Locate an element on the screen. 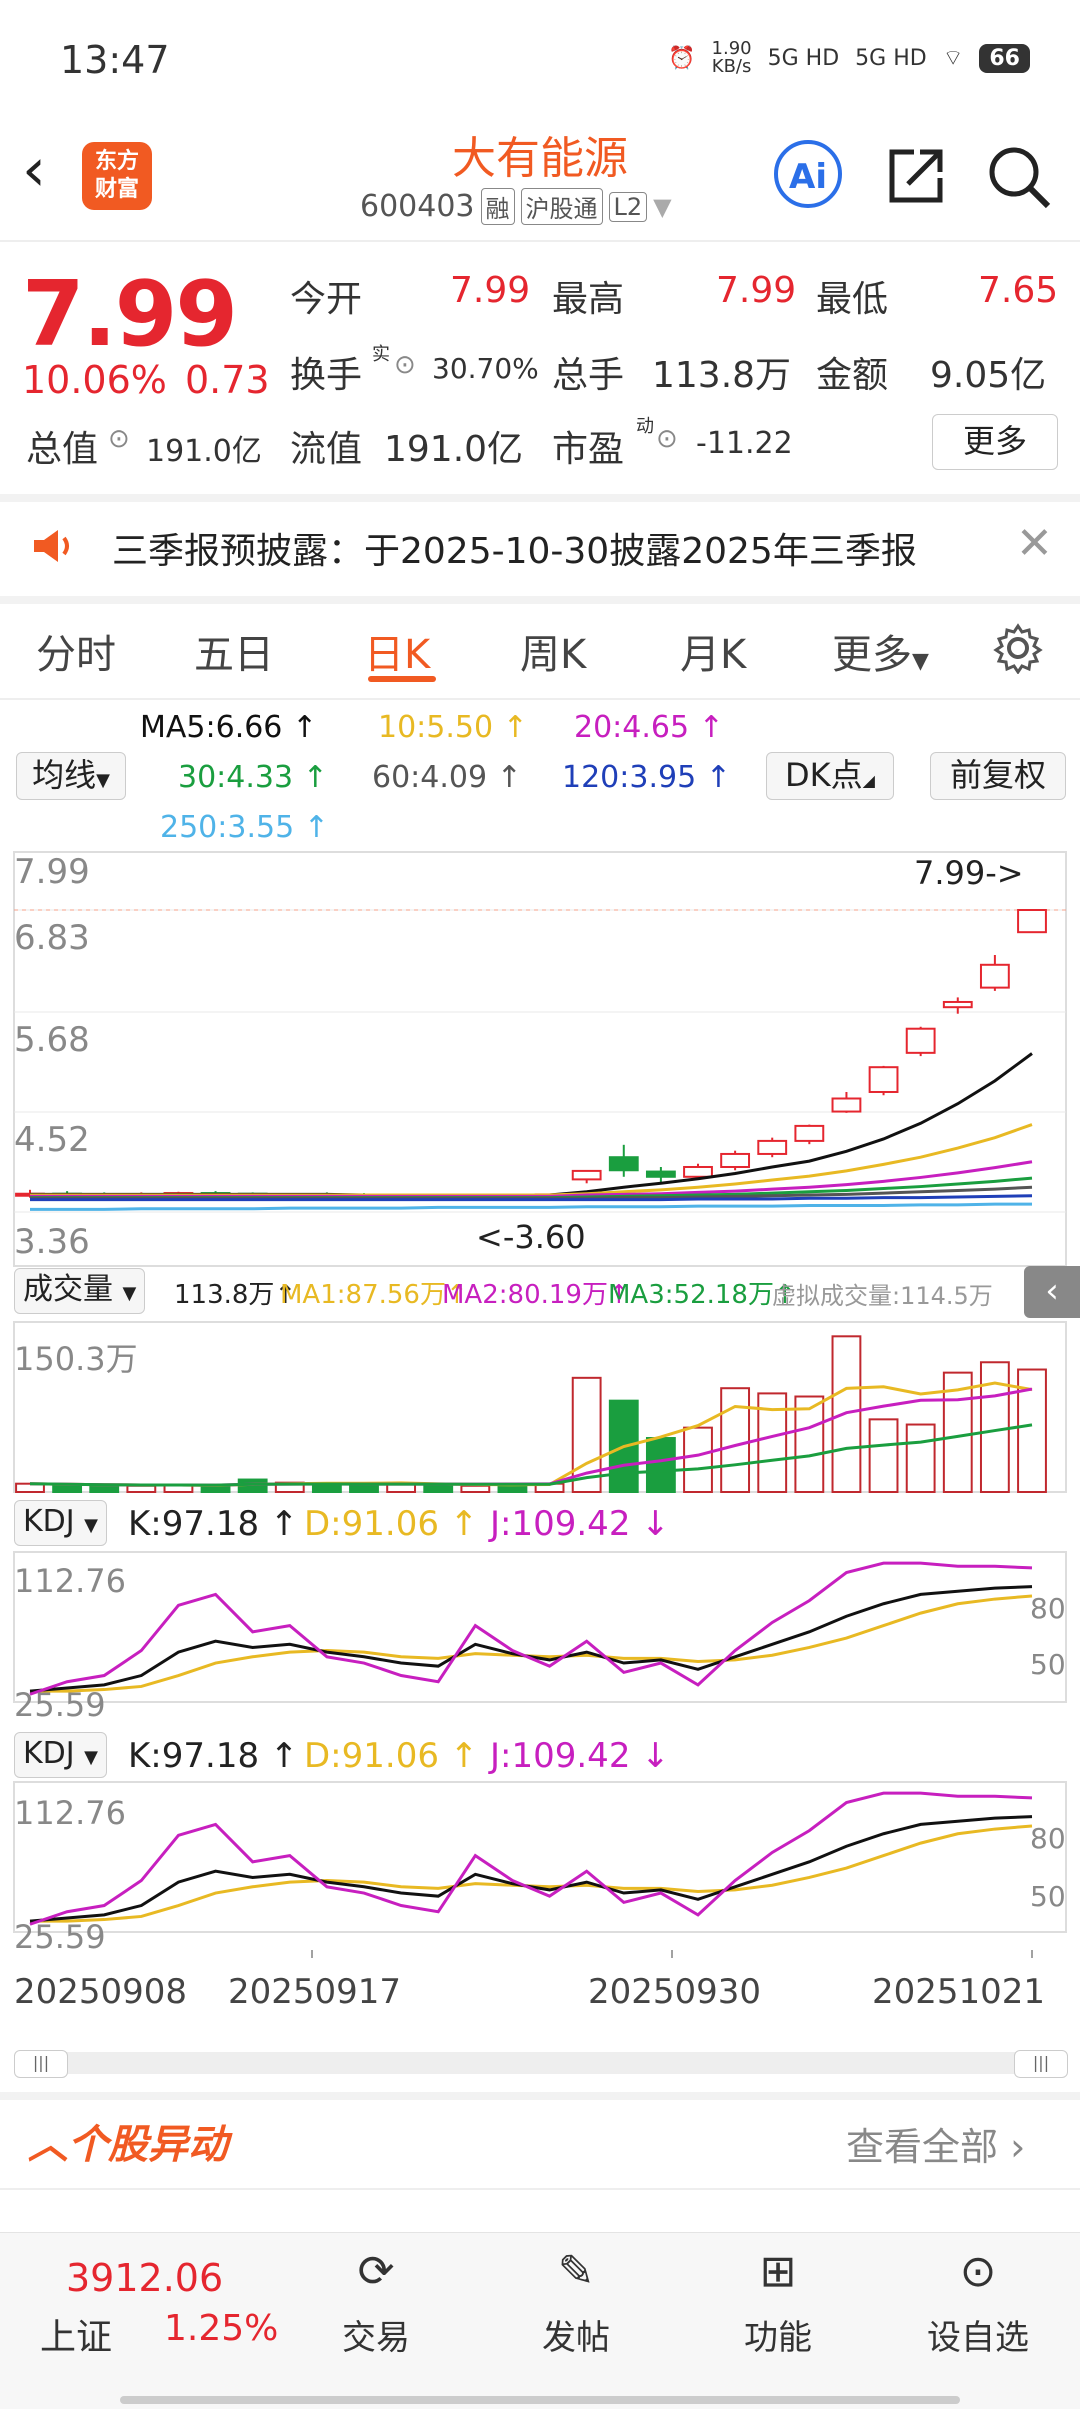 The image size is (1080, 2409). share-icon is located at coordinates (916, 176).